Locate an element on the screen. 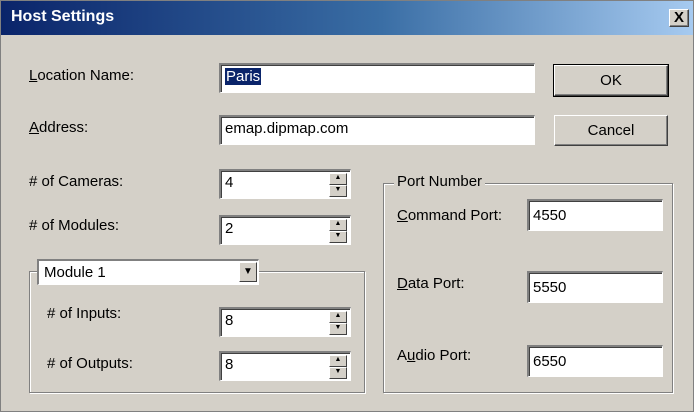 The width and height of the screenshot is (694, 412). close-icon: X is located at coordinates (678, 17).